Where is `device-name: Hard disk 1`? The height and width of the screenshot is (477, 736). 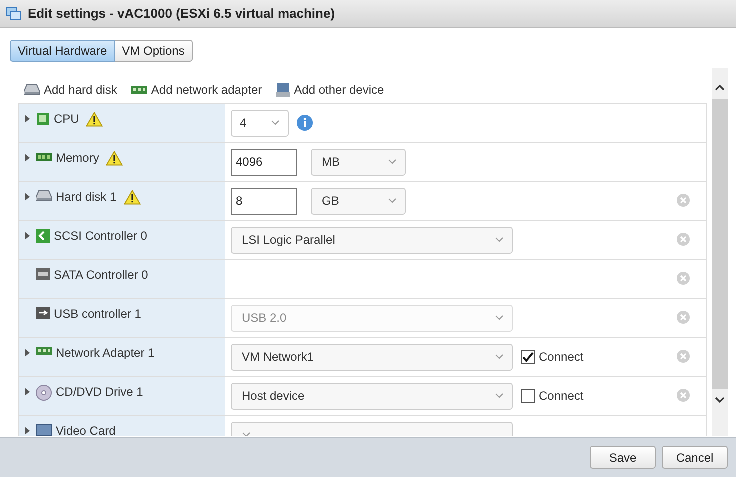 device-name: Hard disk 1 is located at coordinates (86, 197).